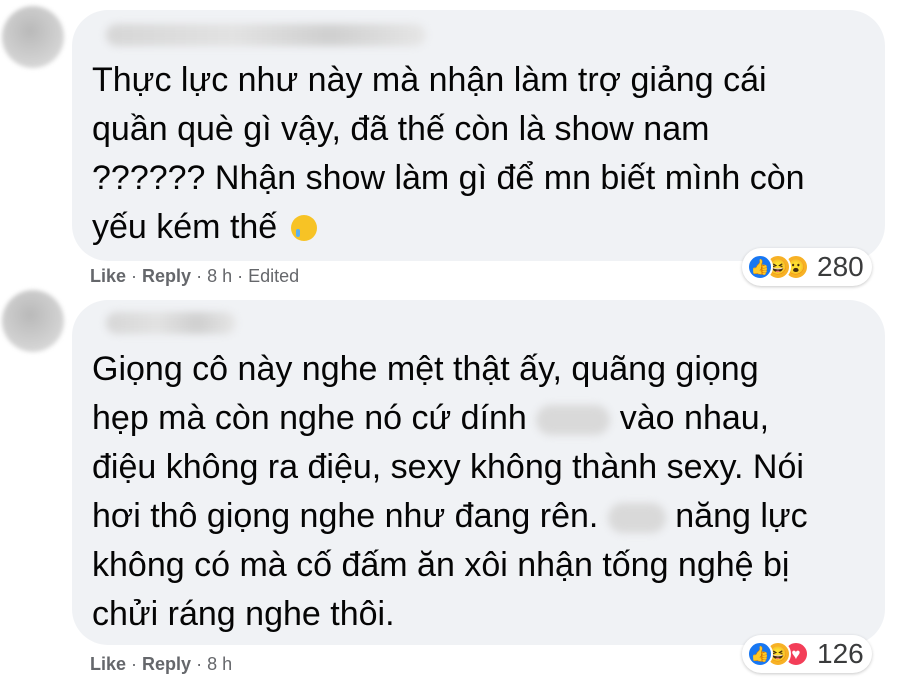 The height and width of the screenshot is (692, 907). I want to click on reactions-summary: 👍 😆 😮 280, so click(807, 267).